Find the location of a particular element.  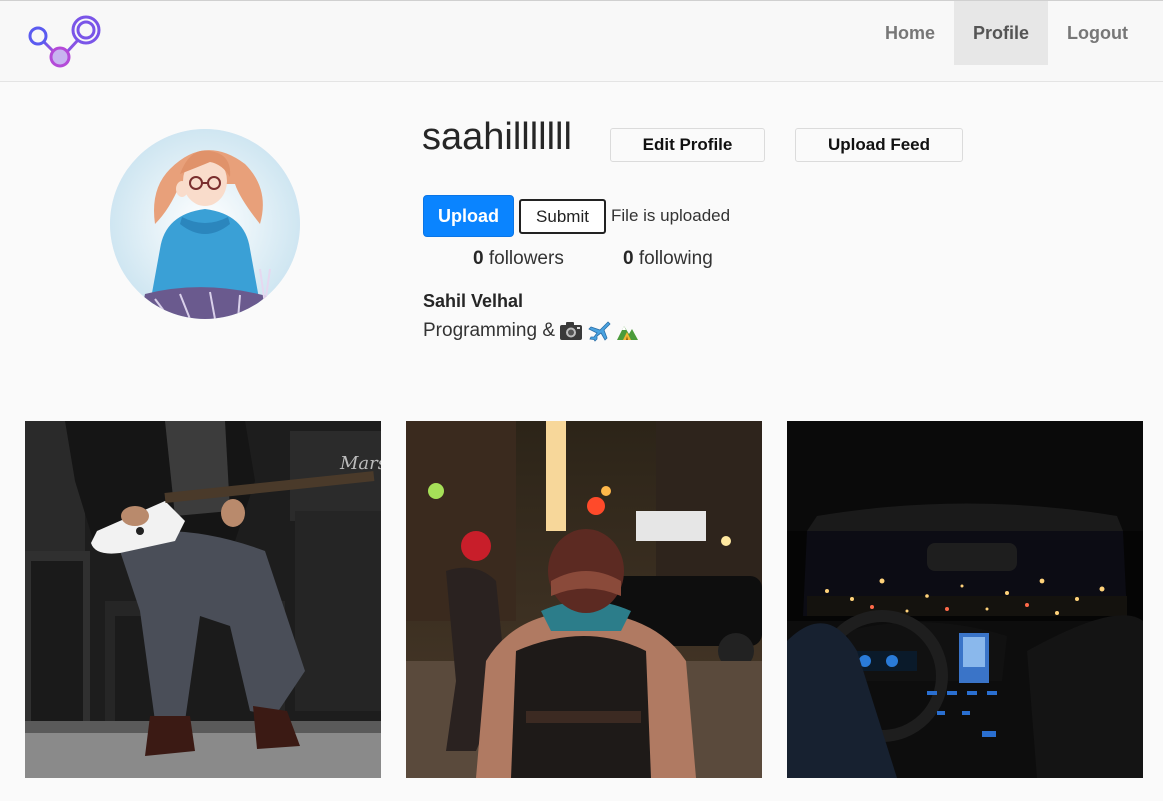

svg-text: Mars is located at coordinates (360, 463).